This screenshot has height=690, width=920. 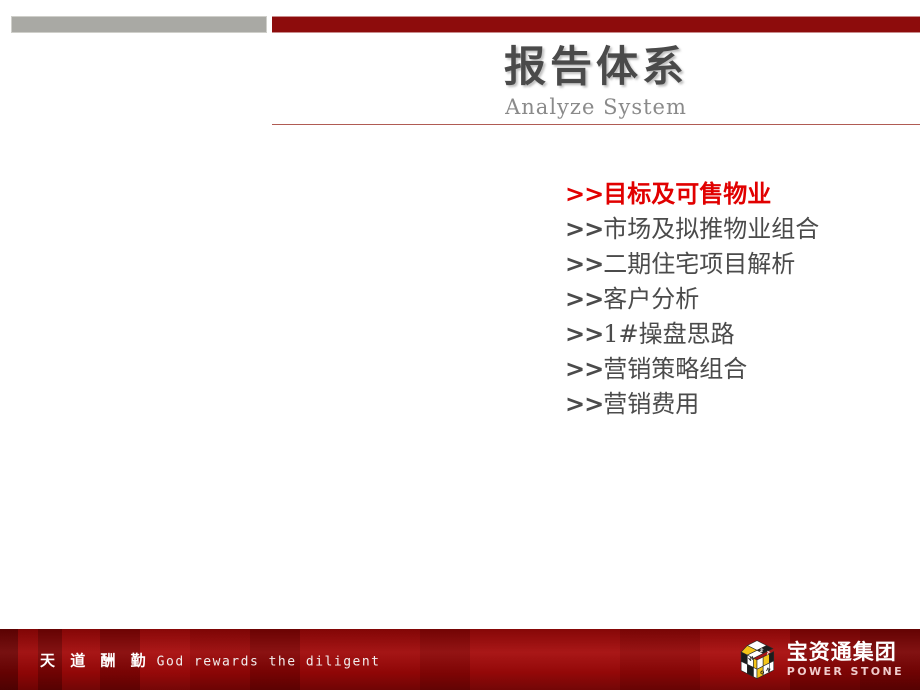 I want to click on agenda-item-5: >>营销策略组合, so click(x=735, y=369).